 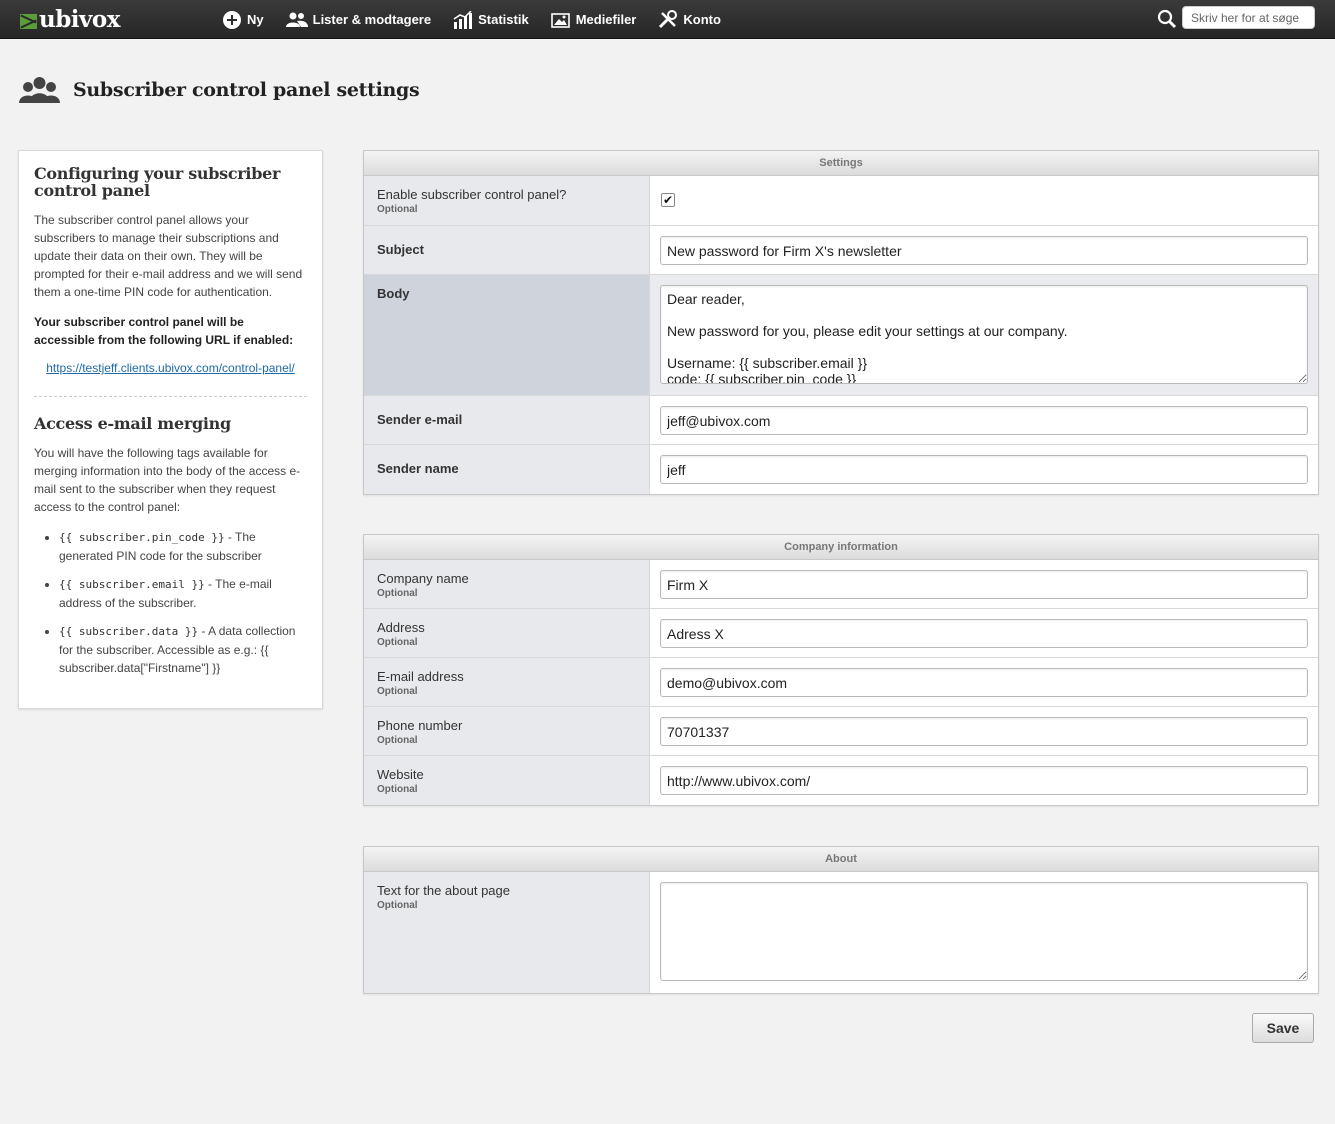 What do you see at coordinates (39, 90) in the screenshot?
I see `group-icon` at bounding box center [39, 90].